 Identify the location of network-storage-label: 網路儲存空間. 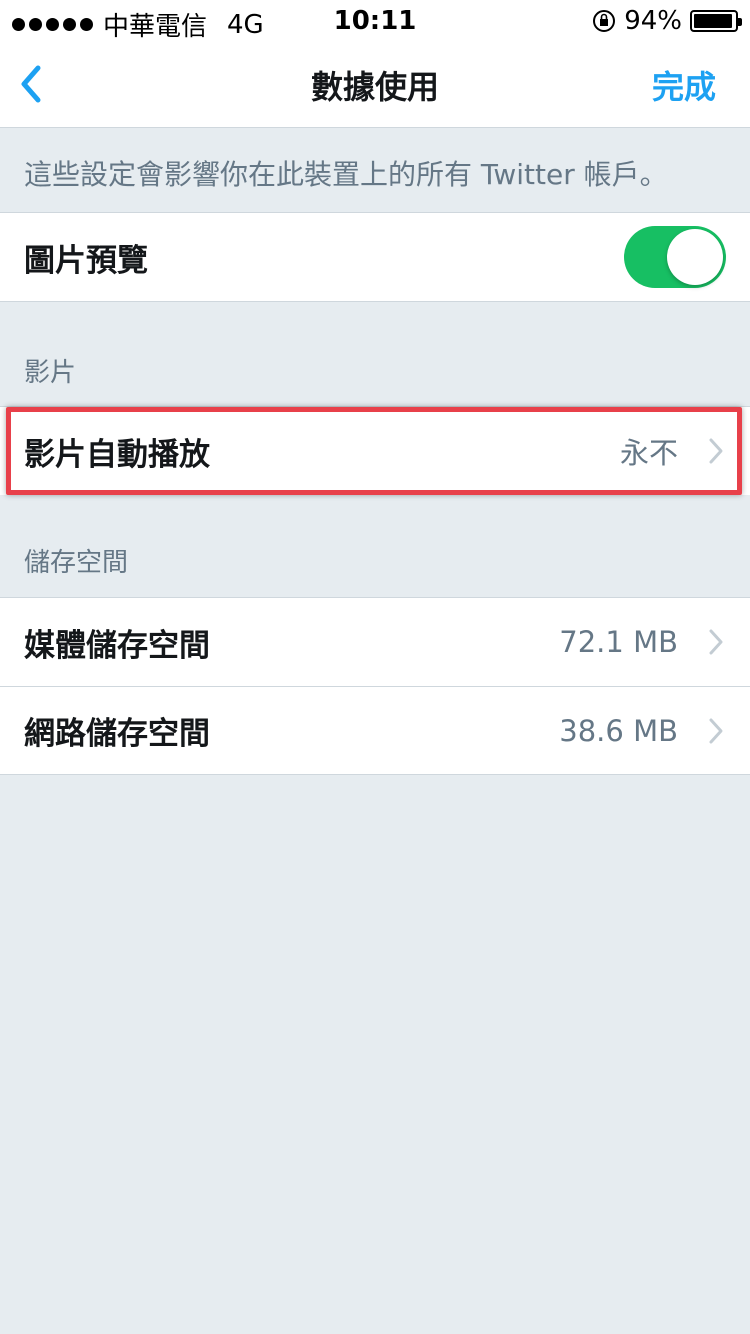
(117, 734).